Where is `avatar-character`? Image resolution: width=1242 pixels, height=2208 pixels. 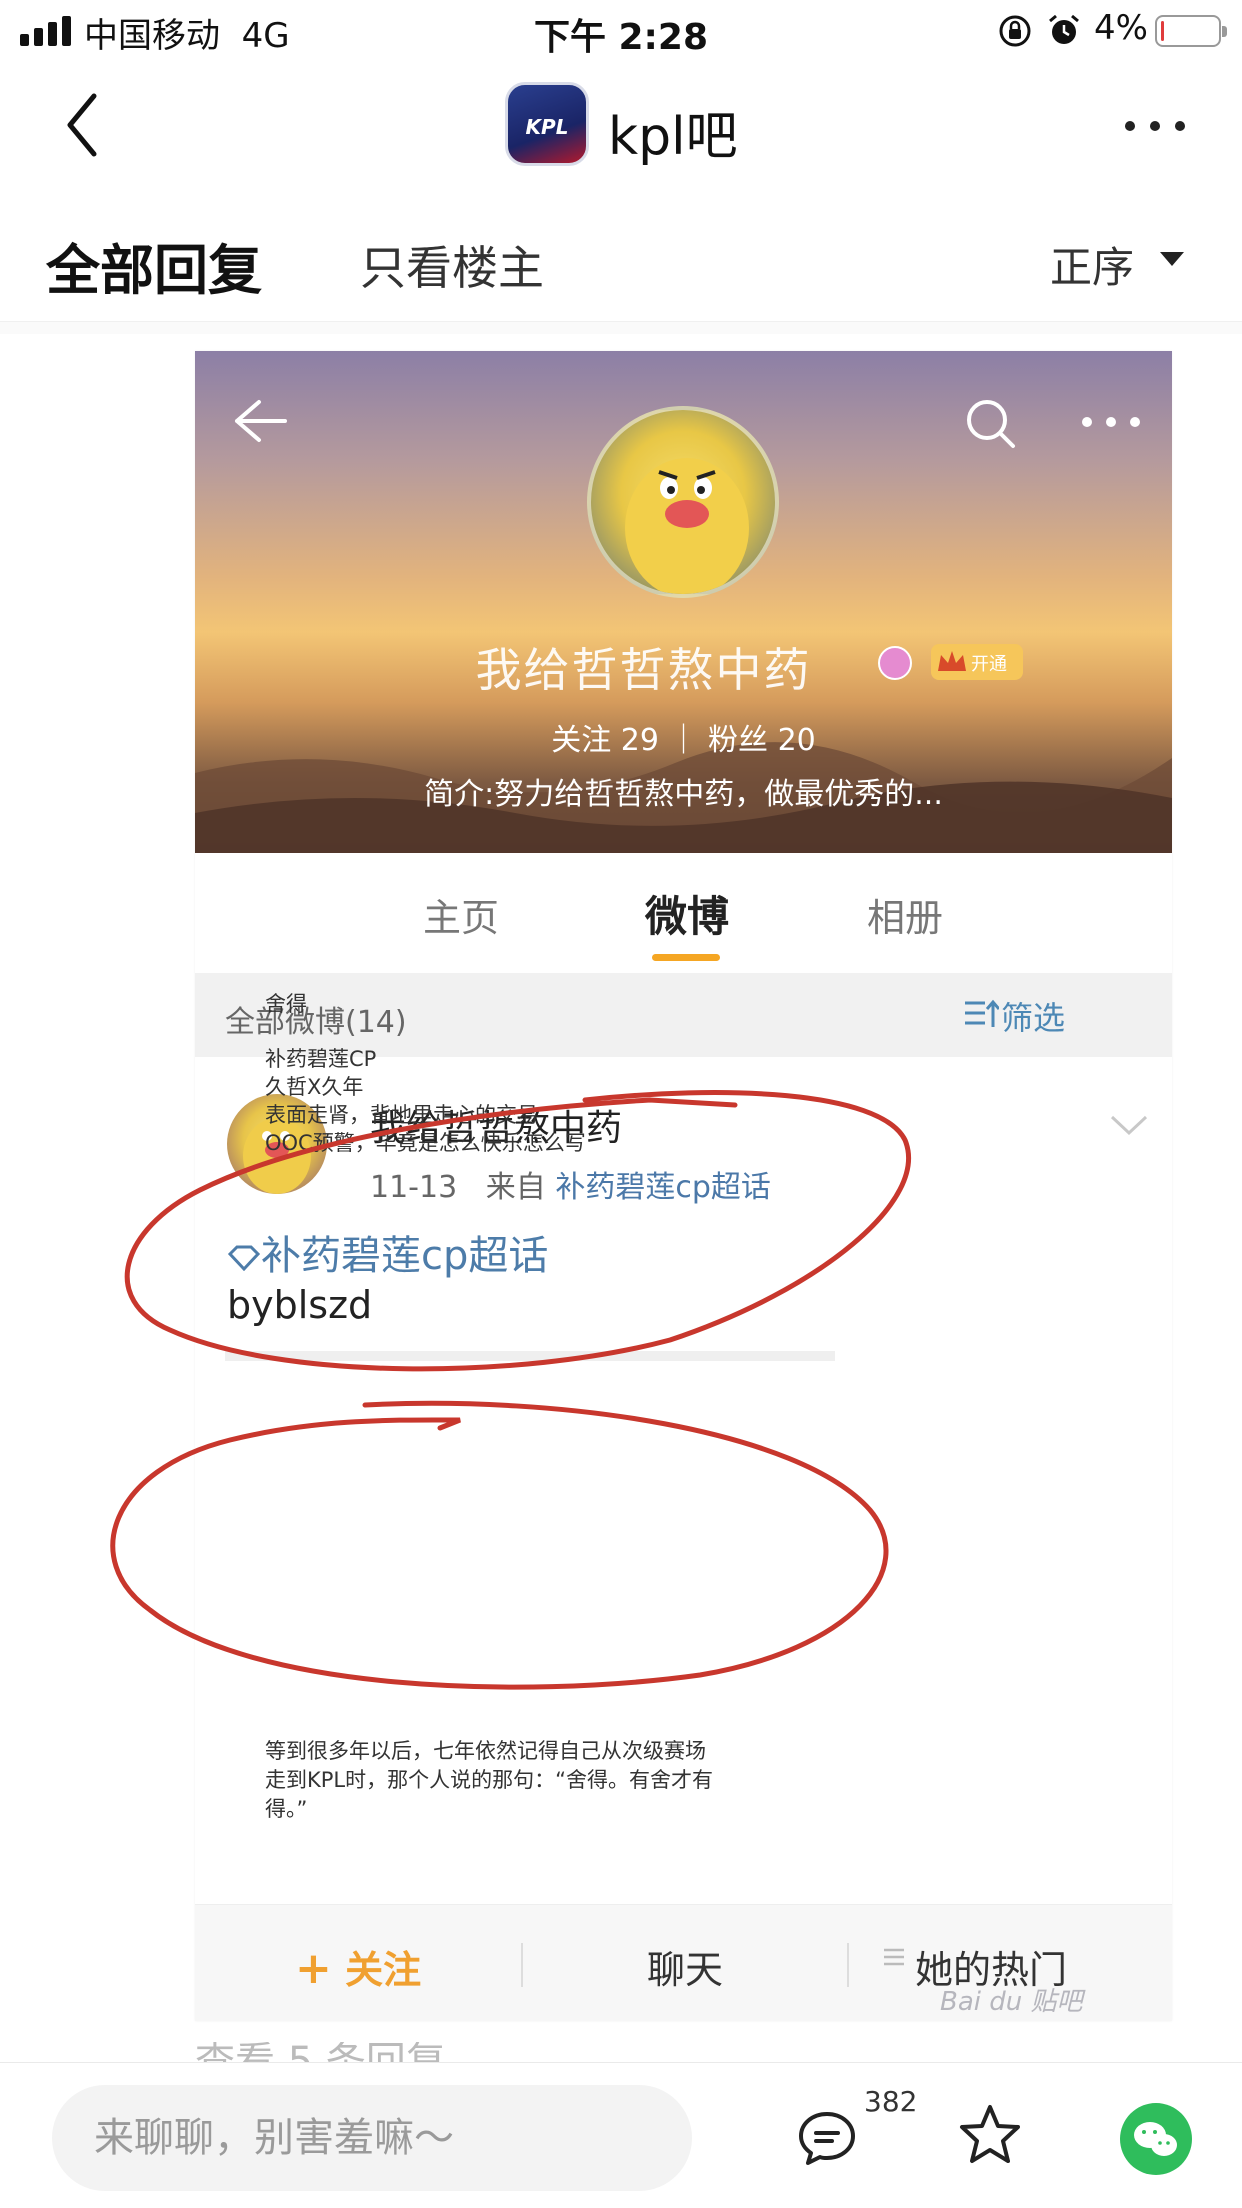
avatar-character is located at coordinates (687, 526).